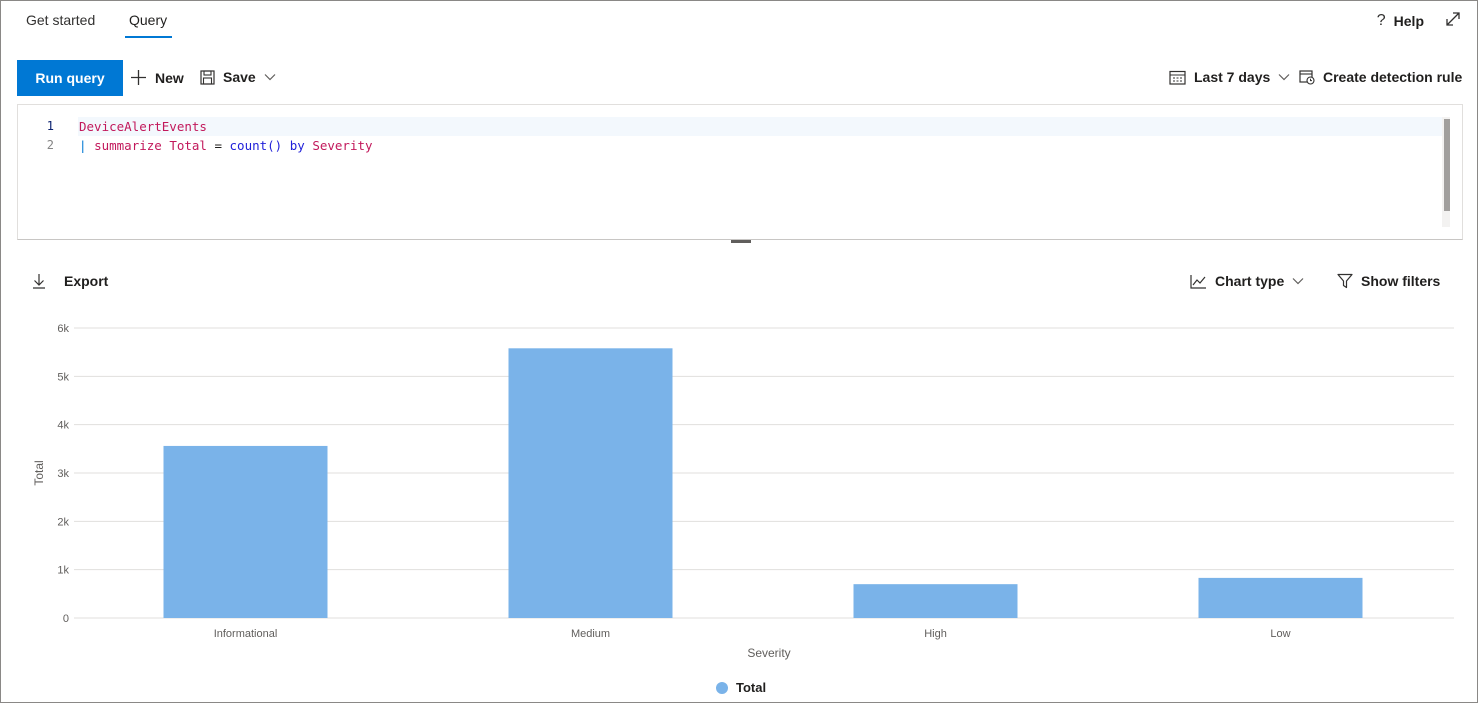  What do you see at coordinates (741, 241) in the screenshot?
I see `editor-resize-handle` at bounding box center [741, 241].